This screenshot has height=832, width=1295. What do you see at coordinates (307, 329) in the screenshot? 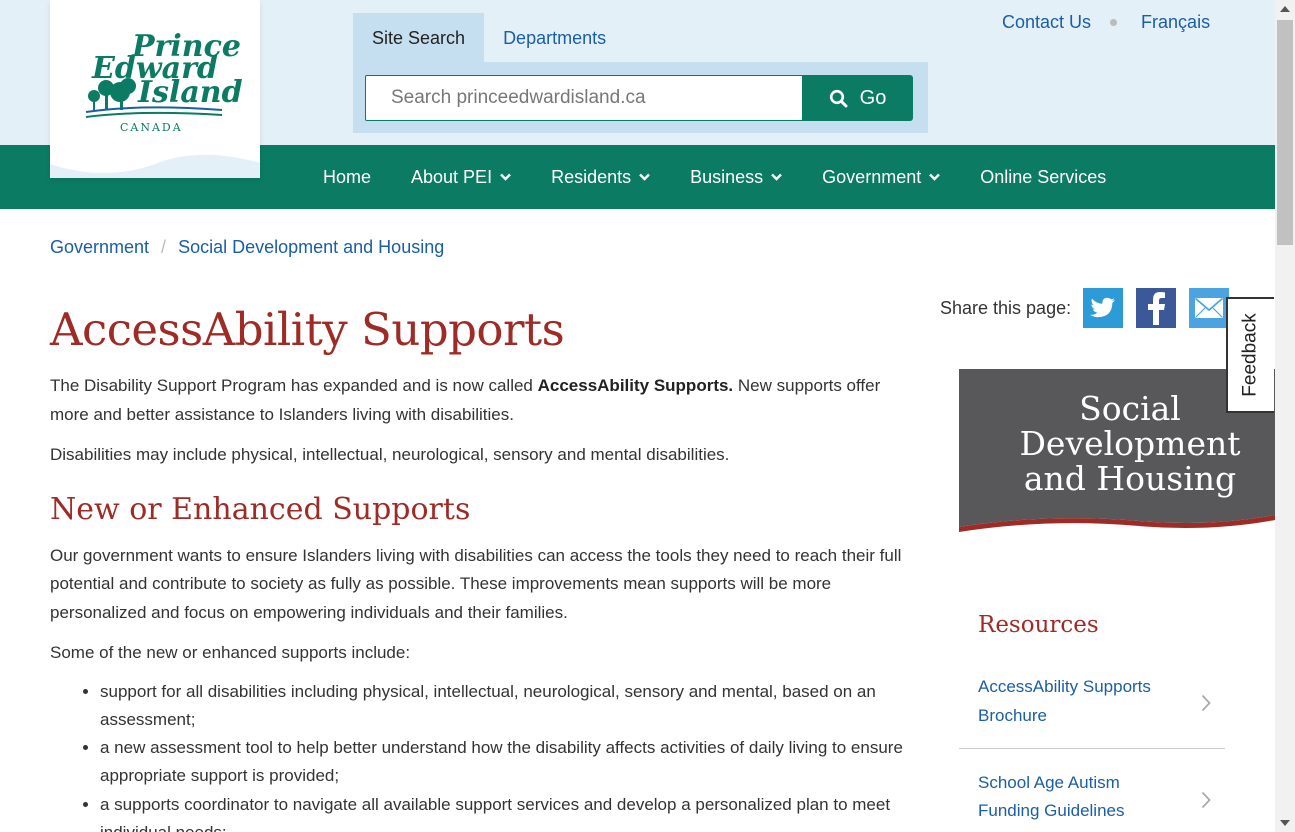
I see `page-title: AccessAbility Supports` at bounding box center [307, 329].